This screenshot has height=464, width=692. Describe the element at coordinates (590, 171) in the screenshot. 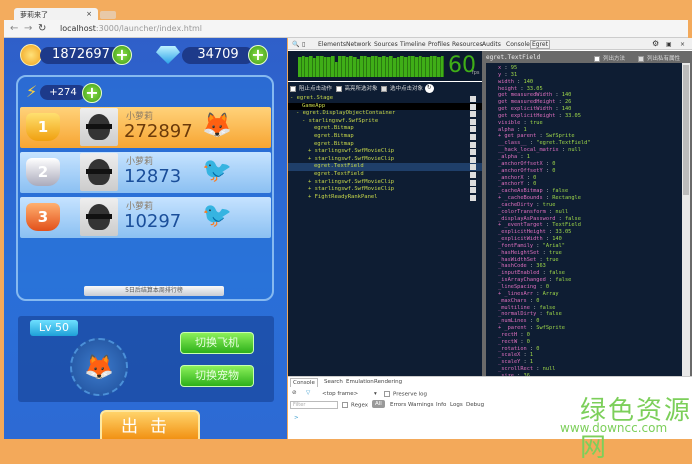

I see `property-row: _anchorOffsetY : 0` at that location.